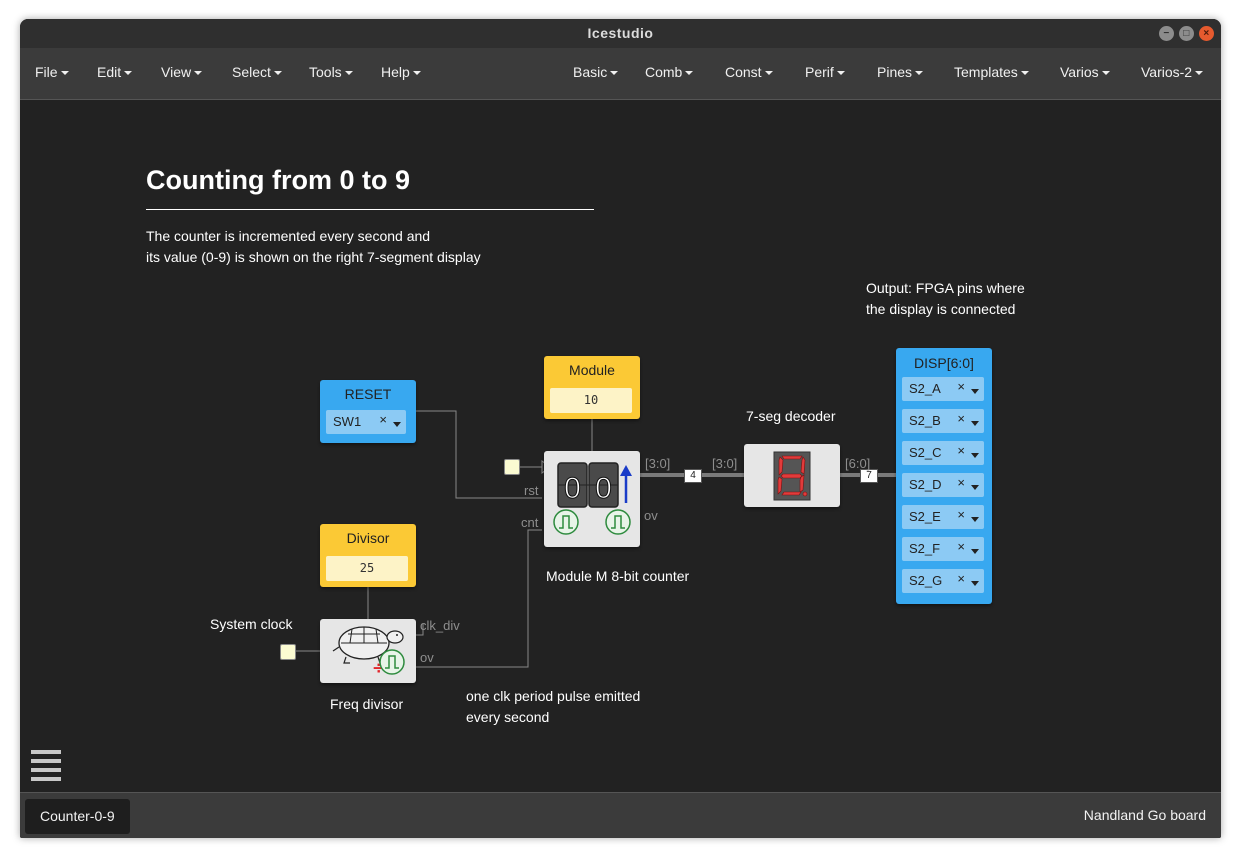 The image size is (1246, 857). Describe the element at coordinates (553, 696) in the screenshot. I see `pulse-note-line-1: one clk period pulse emitted` at that location.